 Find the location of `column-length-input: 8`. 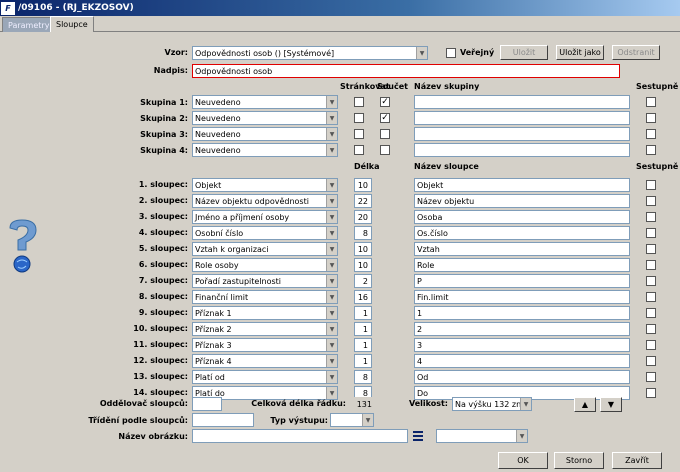

column-length-input: 8 is located at coordinates (363, 377).